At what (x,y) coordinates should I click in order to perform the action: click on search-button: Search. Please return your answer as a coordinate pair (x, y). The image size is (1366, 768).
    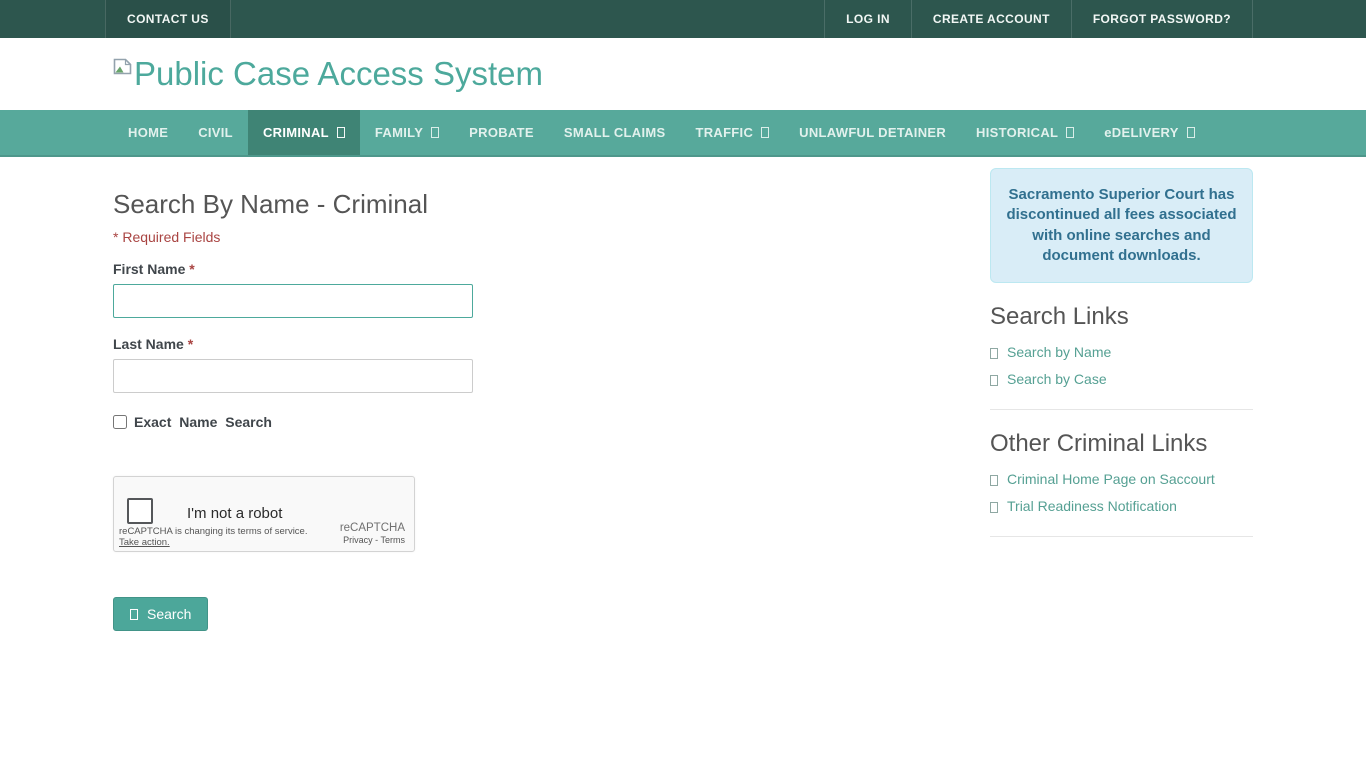
    Looking at the image, I should click on (161, 614).